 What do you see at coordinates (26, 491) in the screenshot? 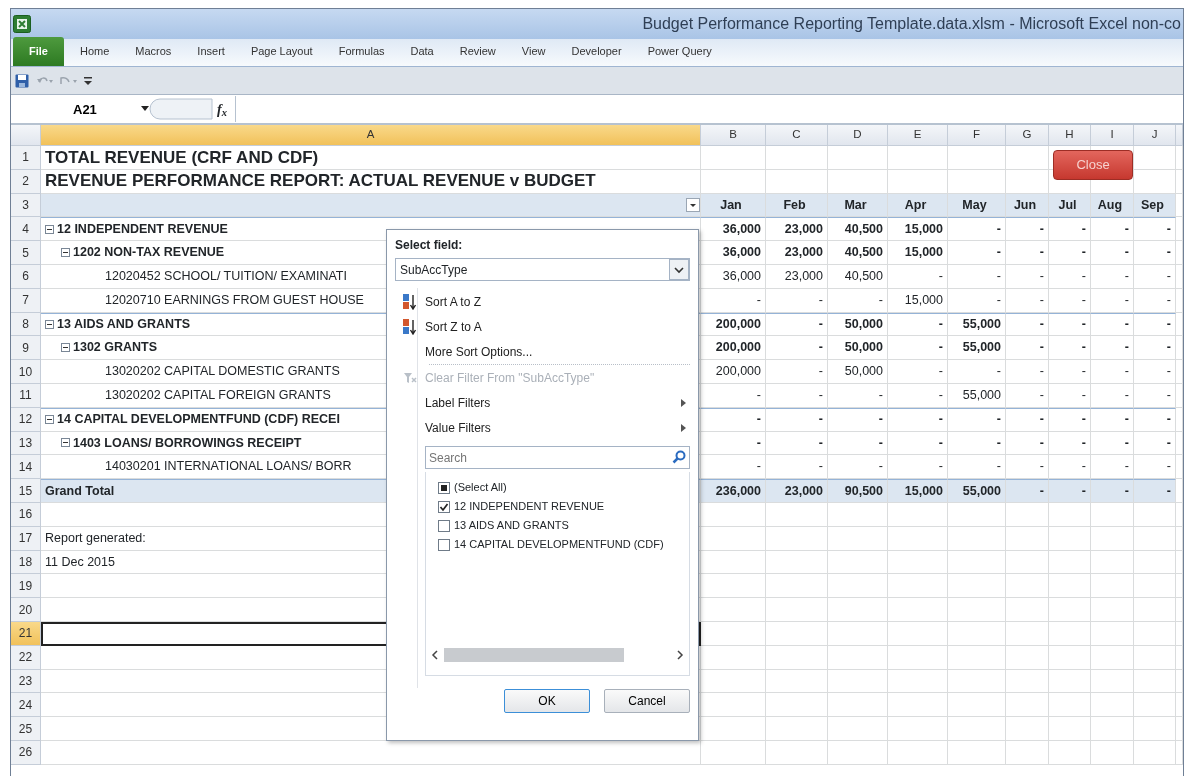
I see `row-header: 15` at bounding box center [26, 491].